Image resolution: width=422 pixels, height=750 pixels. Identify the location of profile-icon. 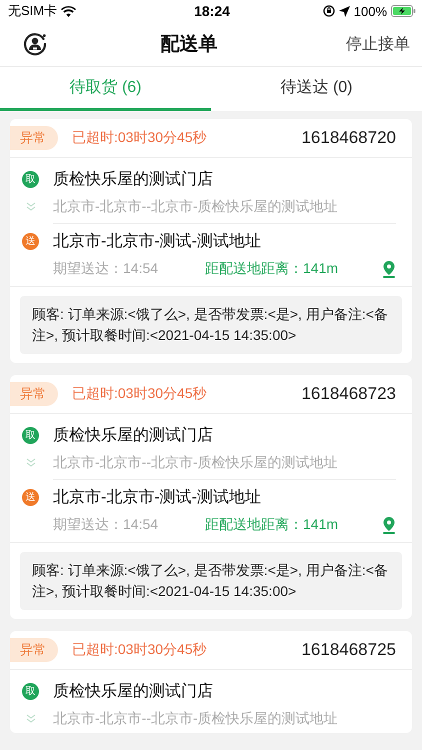
(35, 44).